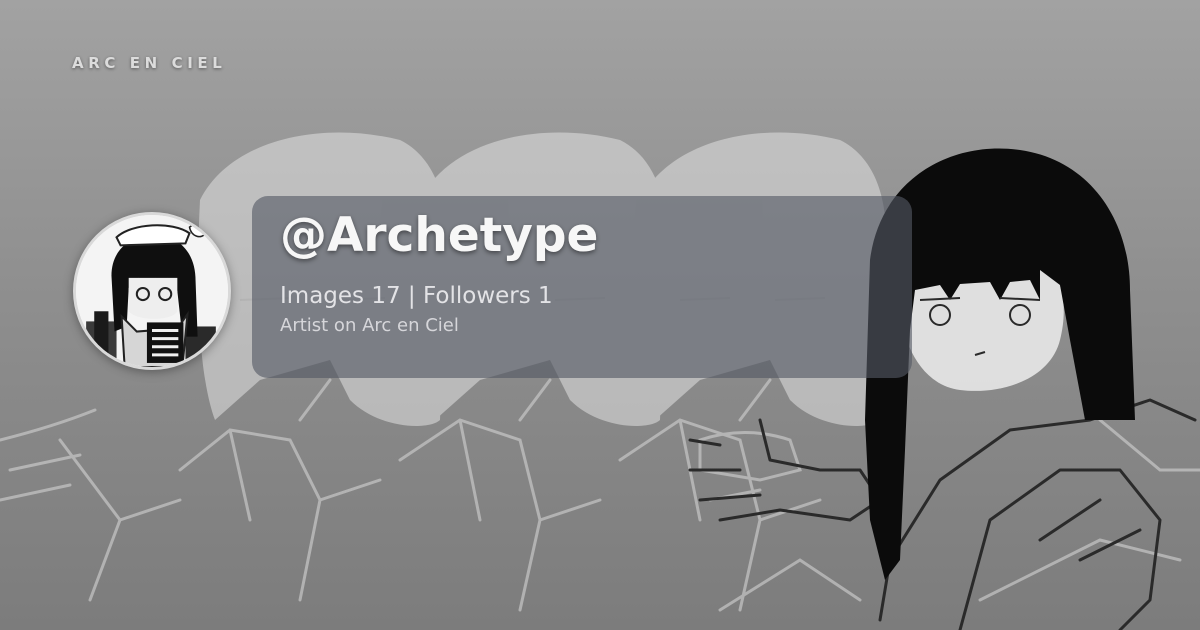  What do you see at coordinates (322, 296) in the screenshot?
I see `images-label: Images` at bounding box center [322, 296].